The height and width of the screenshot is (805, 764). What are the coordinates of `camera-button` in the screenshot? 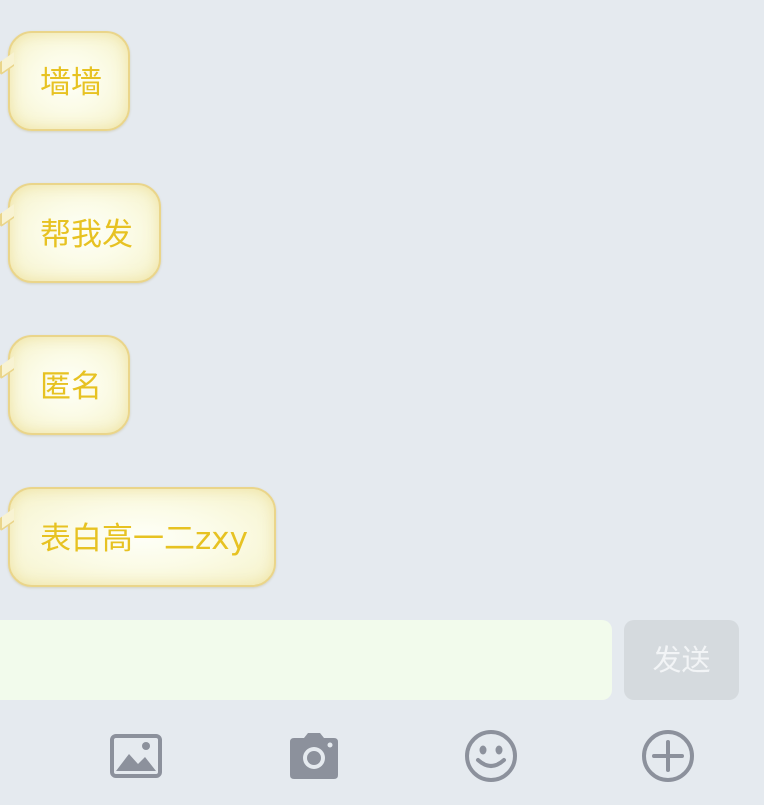 It's located at (314, 758).